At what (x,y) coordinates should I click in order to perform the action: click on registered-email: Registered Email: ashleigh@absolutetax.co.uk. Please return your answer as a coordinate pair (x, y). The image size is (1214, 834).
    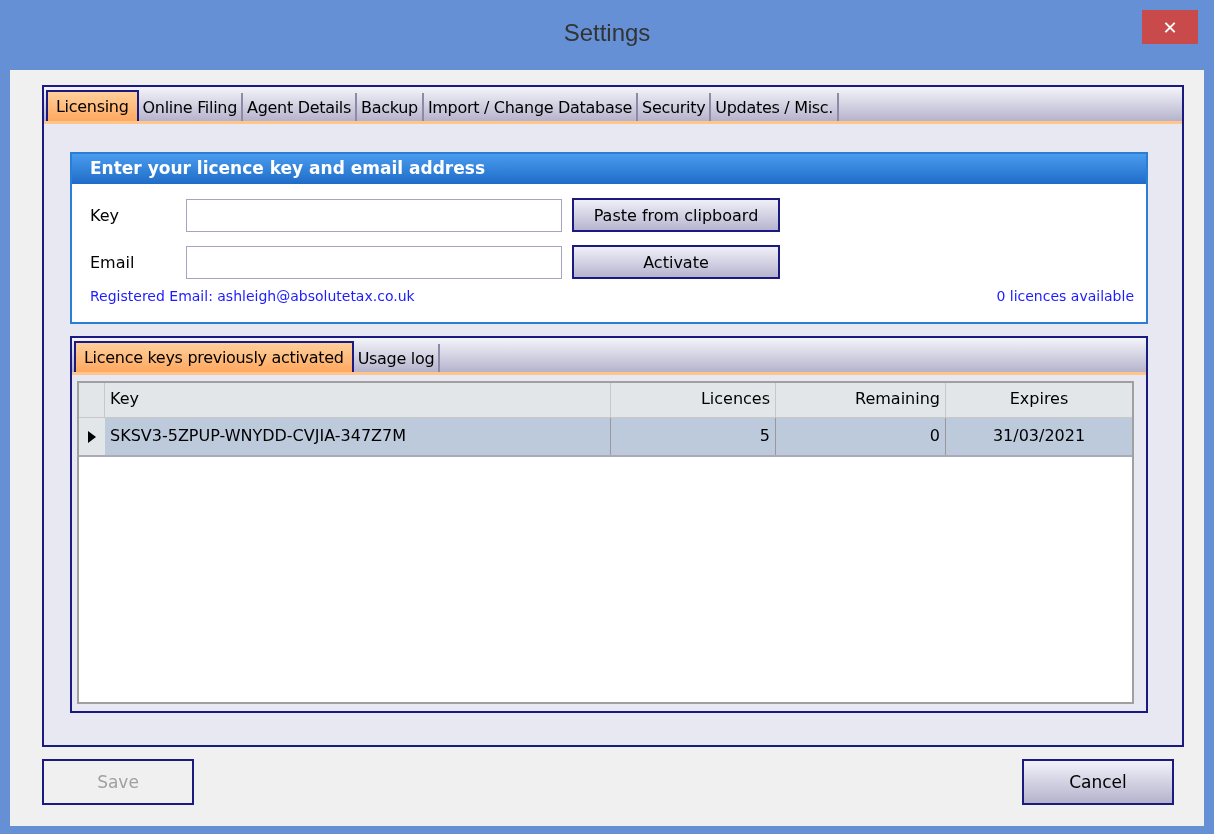
    Looking at the image, I should click on (252, 296).